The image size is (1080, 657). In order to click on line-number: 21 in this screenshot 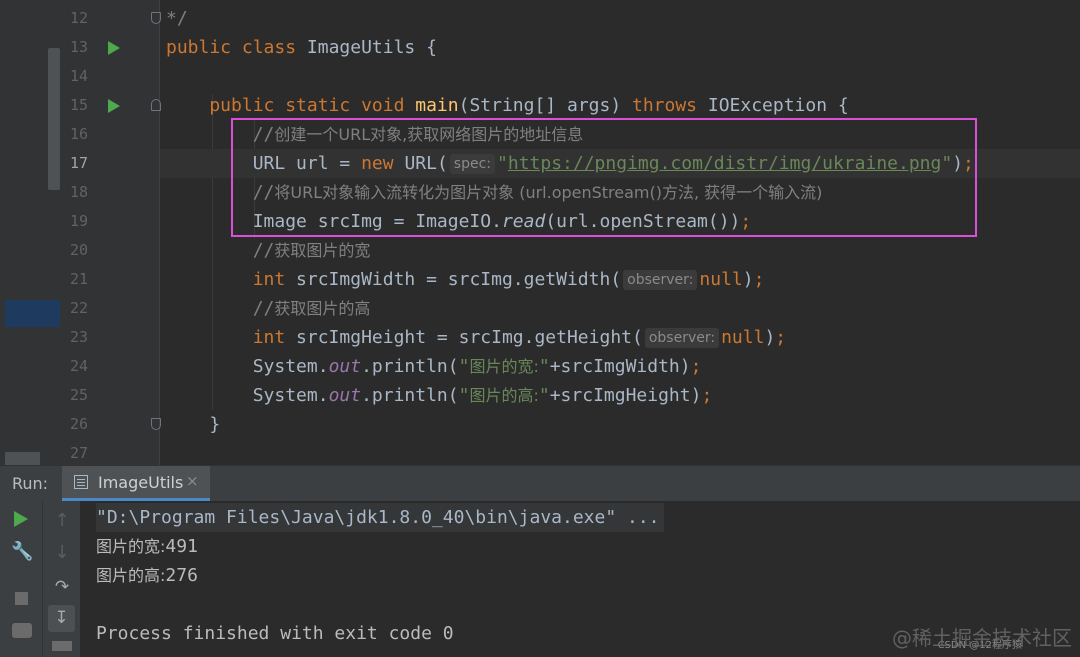, I will do `click(78, 279)`.